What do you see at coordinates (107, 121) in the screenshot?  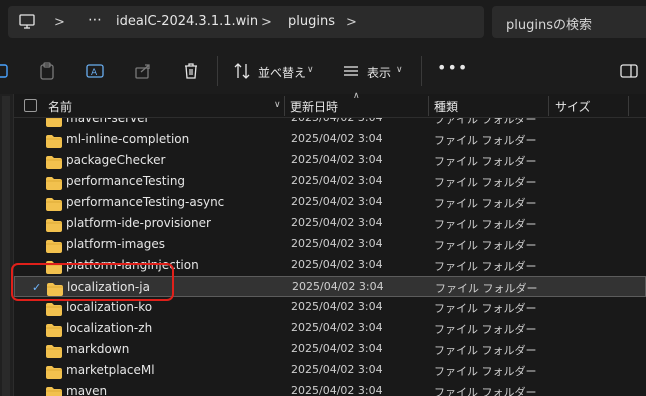 I see `file-name: maven-server` at bounding box center [107, 121].